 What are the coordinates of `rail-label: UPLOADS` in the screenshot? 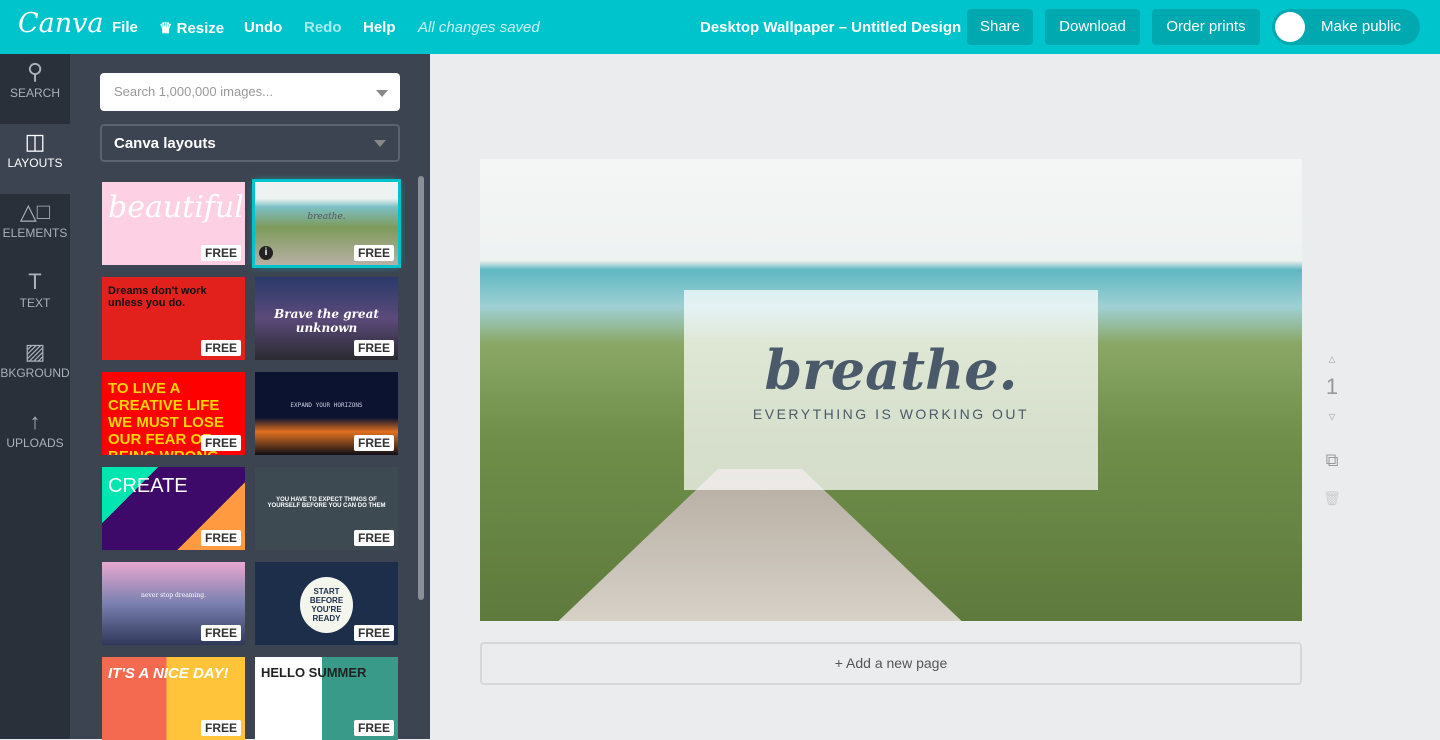 It's located at (35, 443).